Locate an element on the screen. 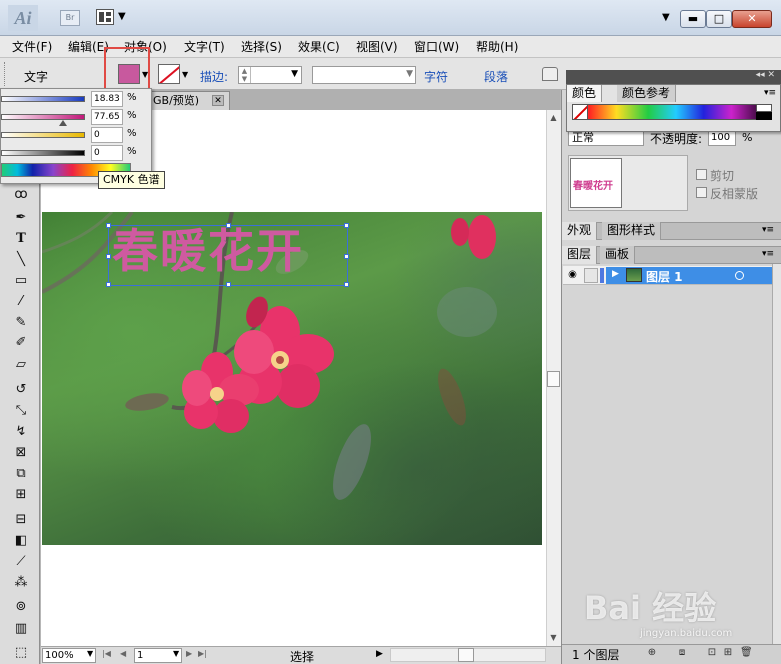 The width and height of the screenshot is (781, 664). lock-toggle is located at coordinates (591, 275).